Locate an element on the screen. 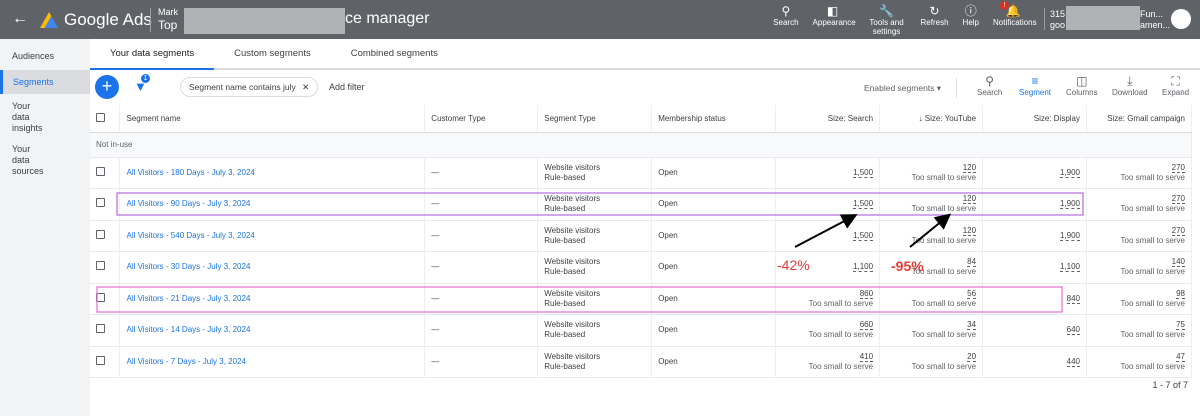 The image size is (1200, 416). col-size-search: Size: Search is located at coordinates (828, 119).